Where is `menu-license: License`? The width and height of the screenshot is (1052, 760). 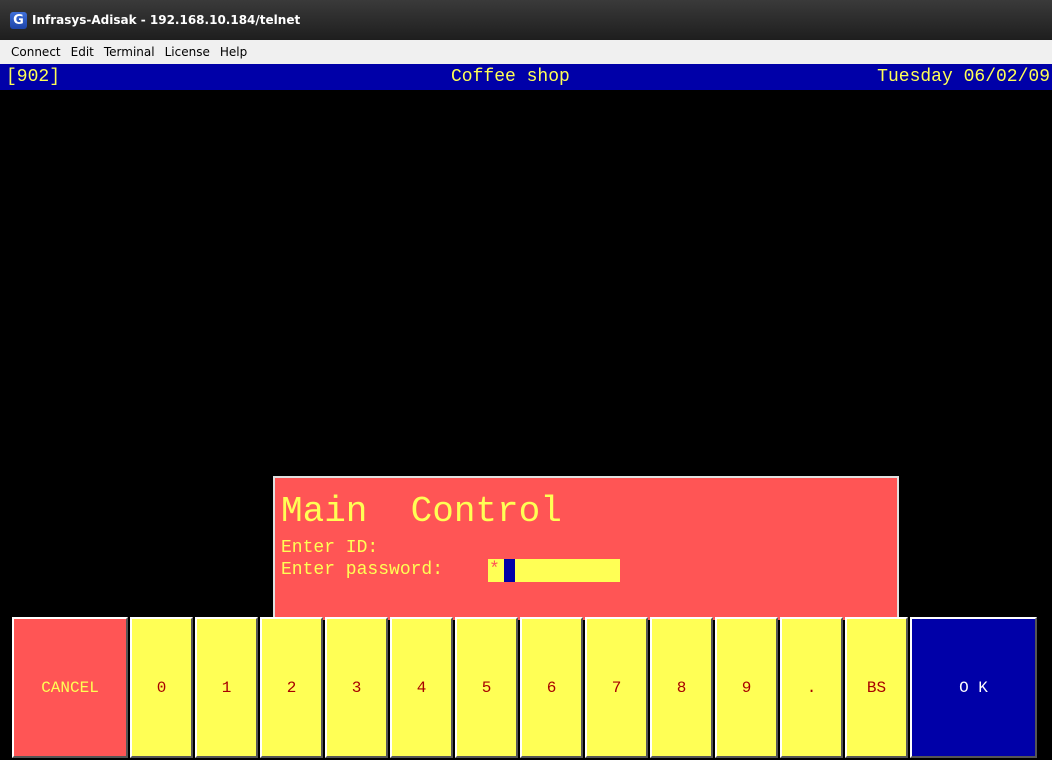 menu-license: License is located at coordinates (187, 52).